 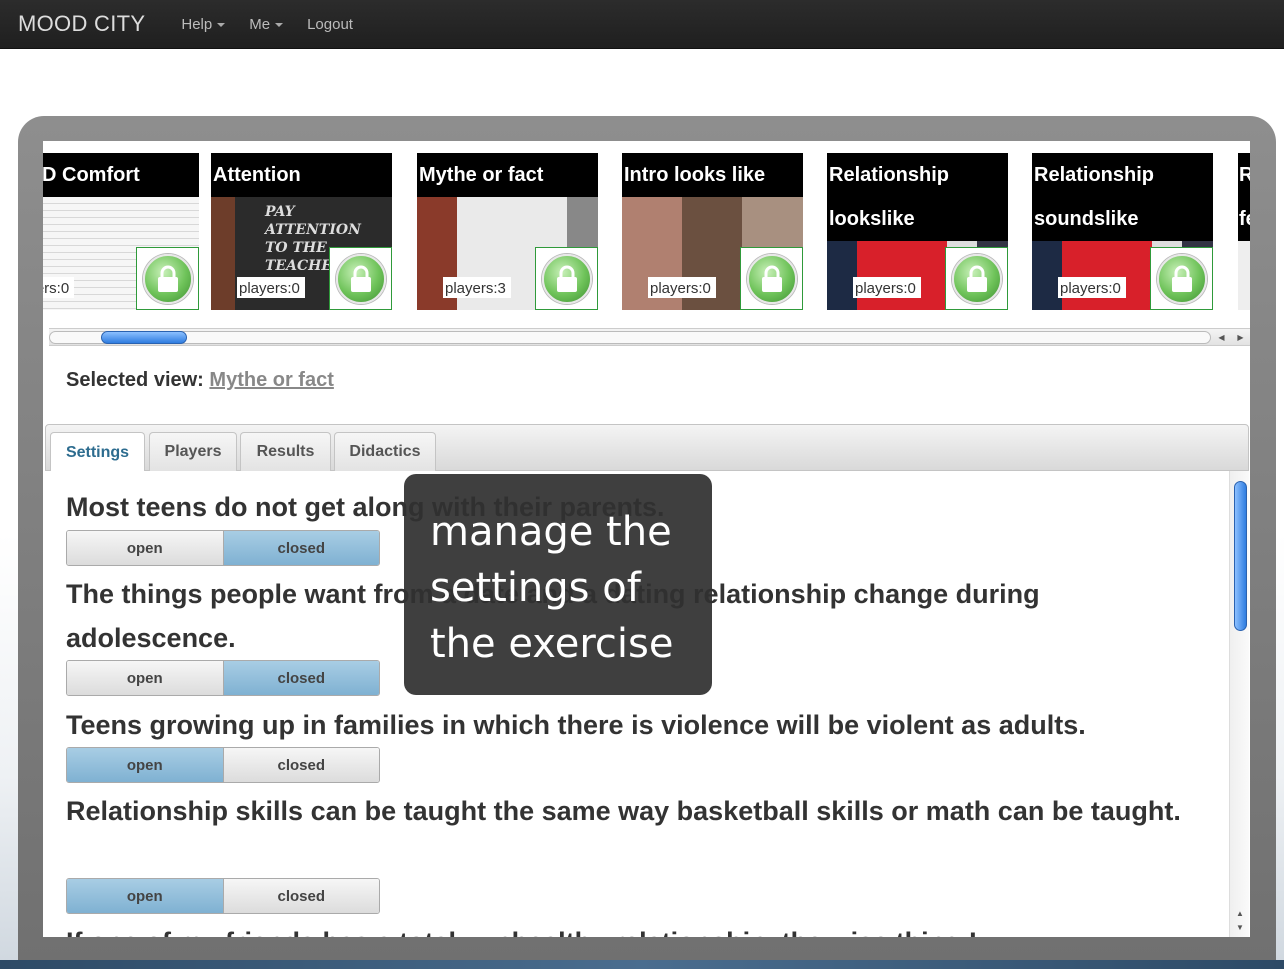 I want to click on selected-view-label: Selected view:, so click(x=135, y=380).